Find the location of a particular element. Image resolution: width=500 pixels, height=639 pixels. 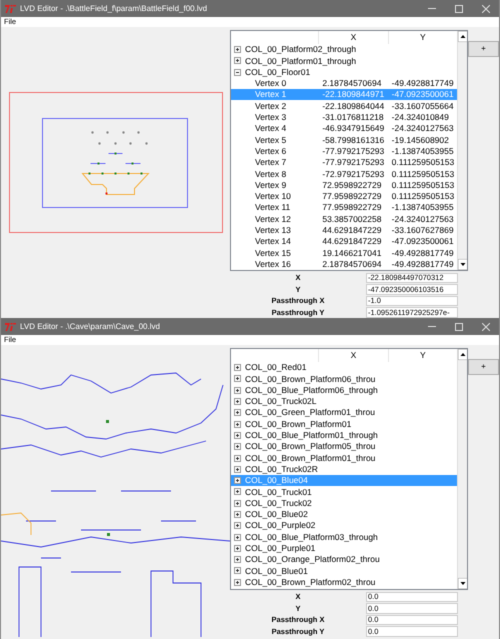

vertex-row: Vertex 14 44.6291847229 -47.0923500061 is located at coordinates (344, 242).